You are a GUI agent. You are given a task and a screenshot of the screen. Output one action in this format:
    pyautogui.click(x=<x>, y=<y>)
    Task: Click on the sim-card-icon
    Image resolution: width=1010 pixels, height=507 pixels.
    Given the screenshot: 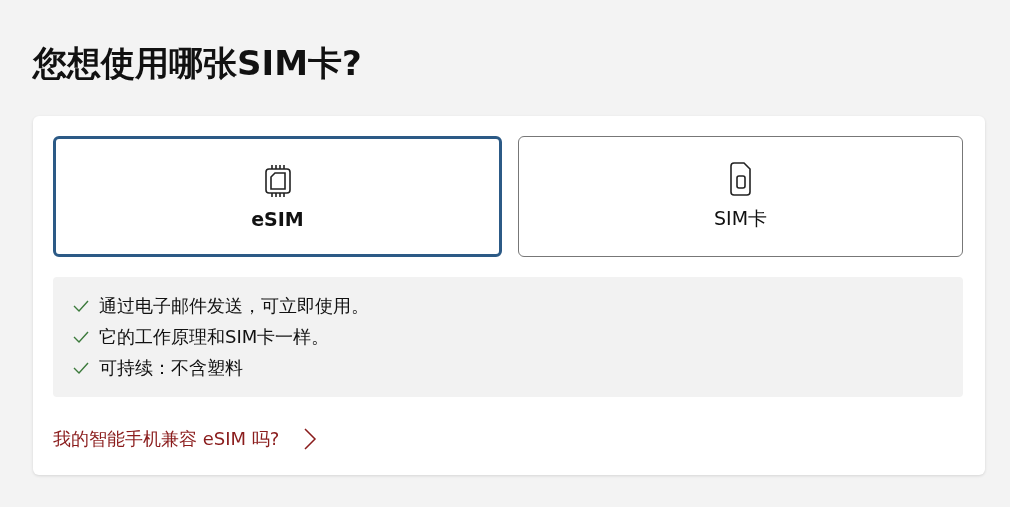 What is the action you would take?
    pyautogui.click(x=740, y=178)
    